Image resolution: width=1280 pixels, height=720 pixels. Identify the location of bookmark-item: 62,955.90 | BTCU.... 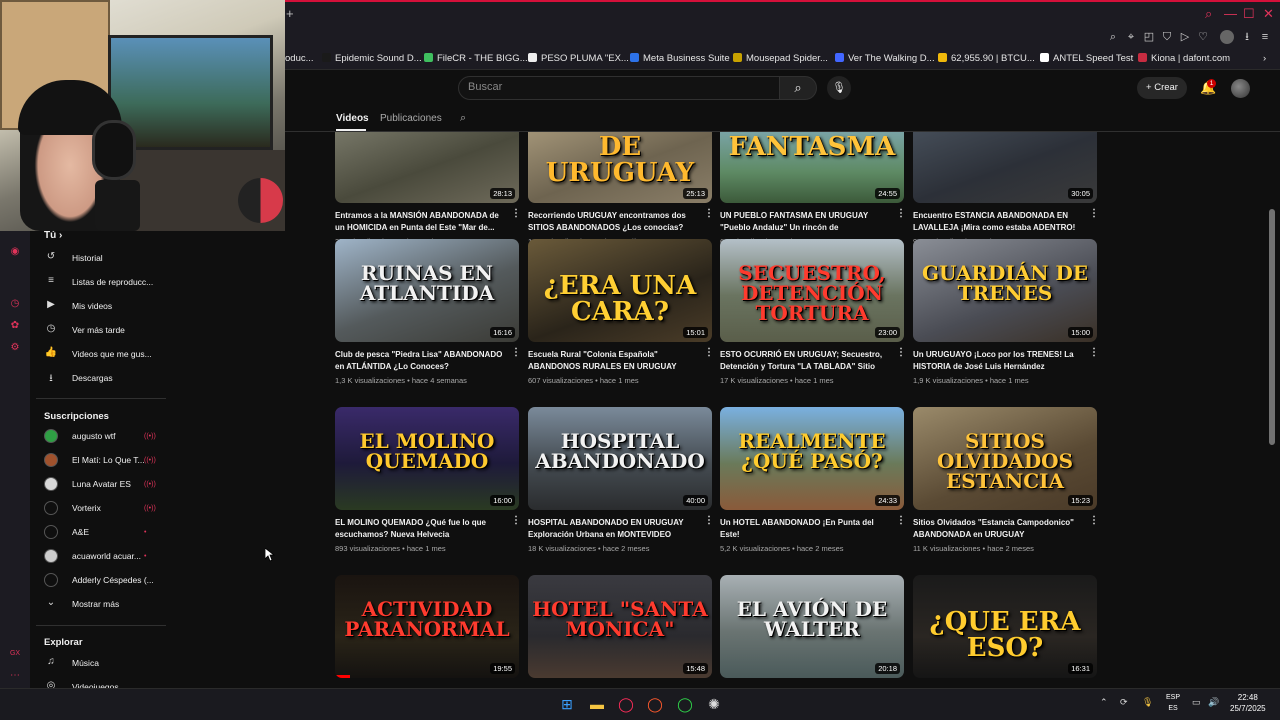
(986, 58).